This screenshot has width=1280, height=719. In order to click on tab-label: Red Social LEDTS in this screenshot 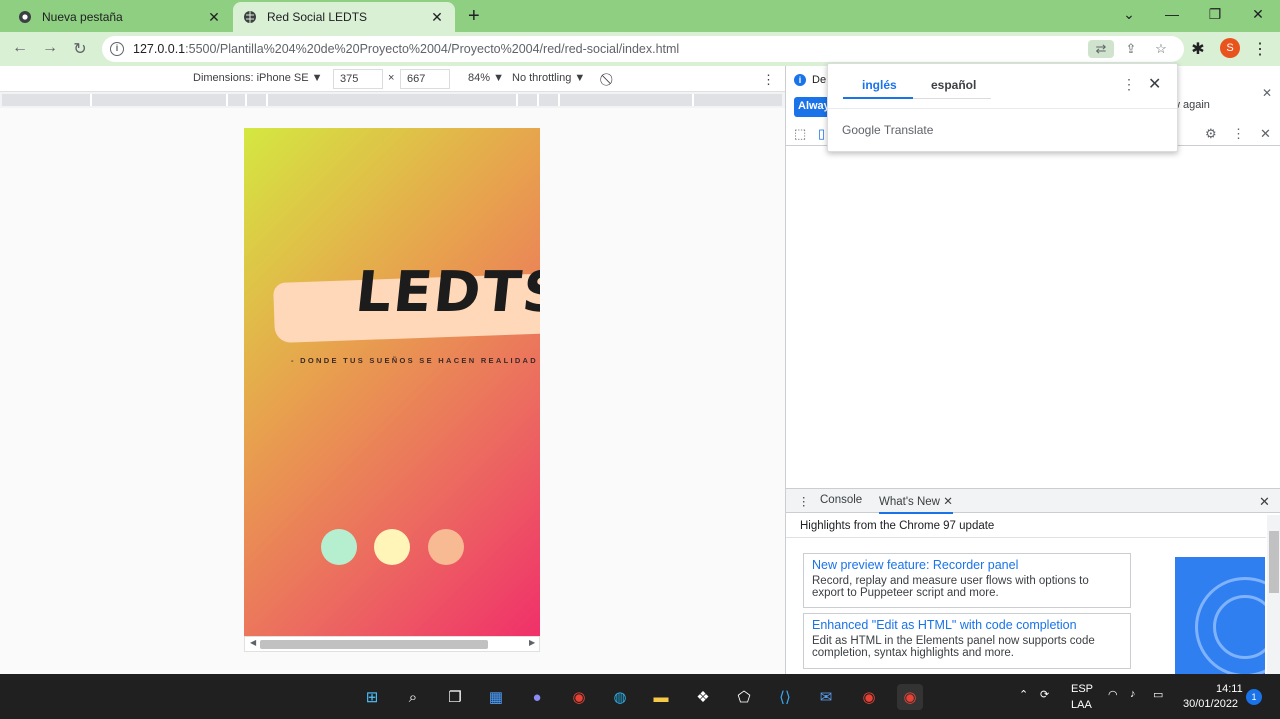, I will do `click(317, 17)`.